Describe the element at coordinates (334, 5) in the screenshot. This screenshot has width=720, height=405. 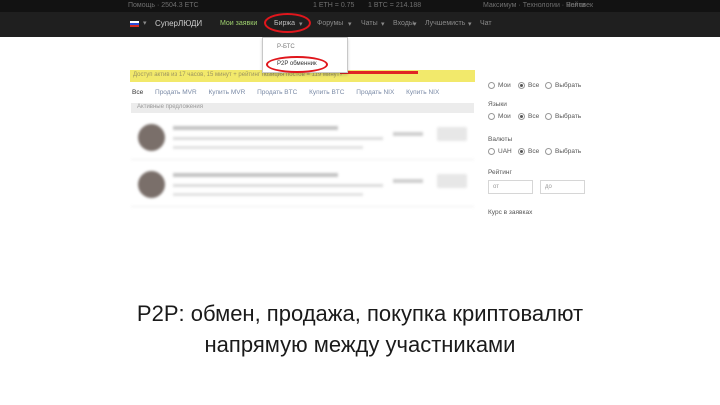
I see `eth-rate: 1 ETH = 0.75` at that location.